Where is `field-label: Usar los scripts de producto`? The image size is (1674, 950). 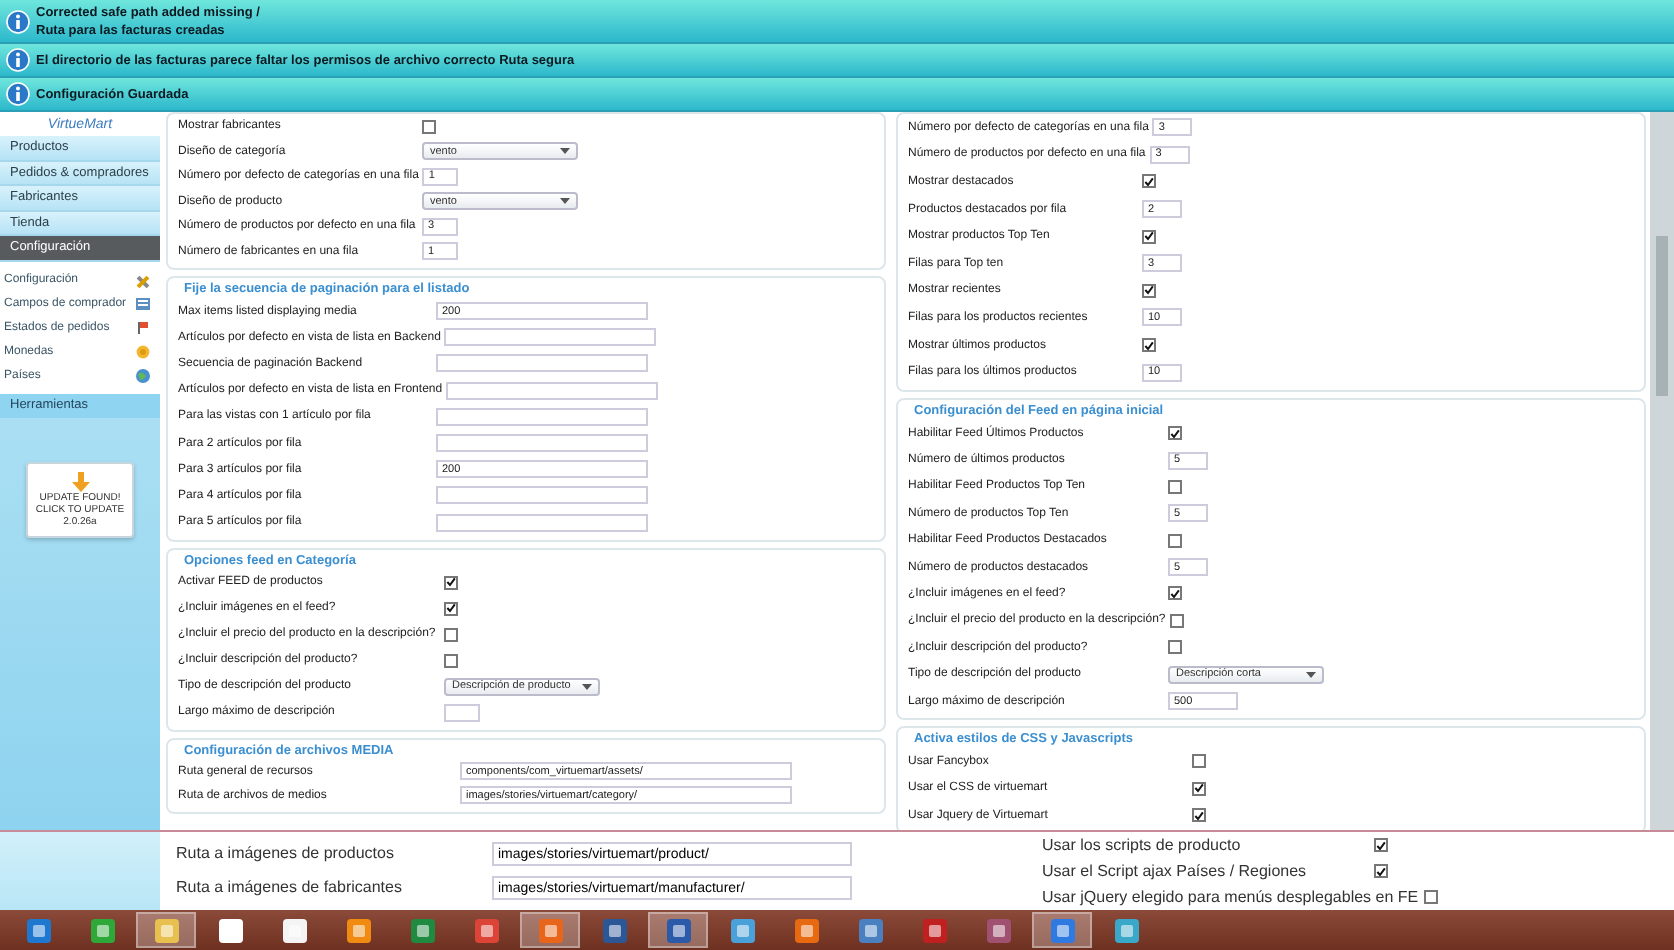 field-label: Usar los scripts de producto is located at coordinates (1142, 845).